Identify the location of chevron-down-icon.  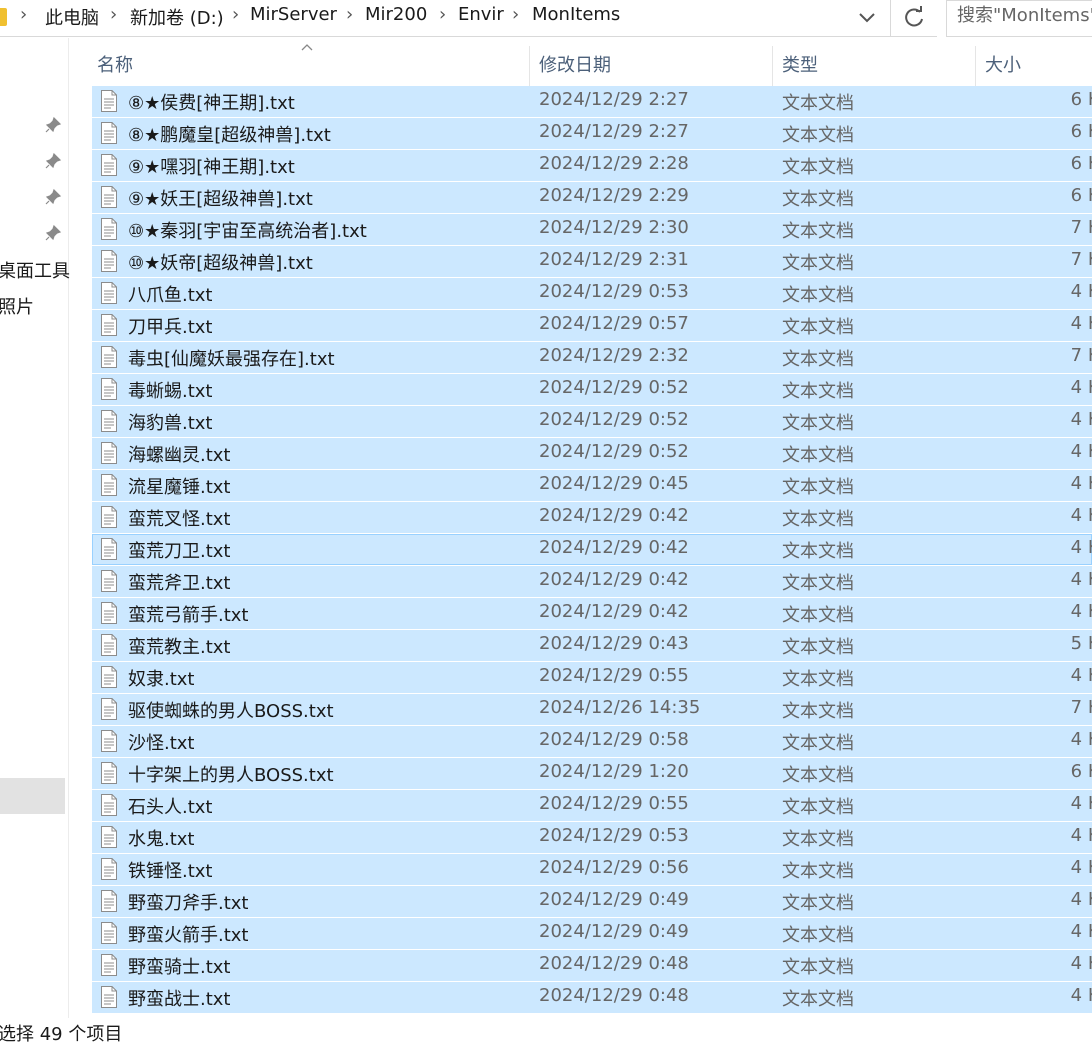
(867, 18).